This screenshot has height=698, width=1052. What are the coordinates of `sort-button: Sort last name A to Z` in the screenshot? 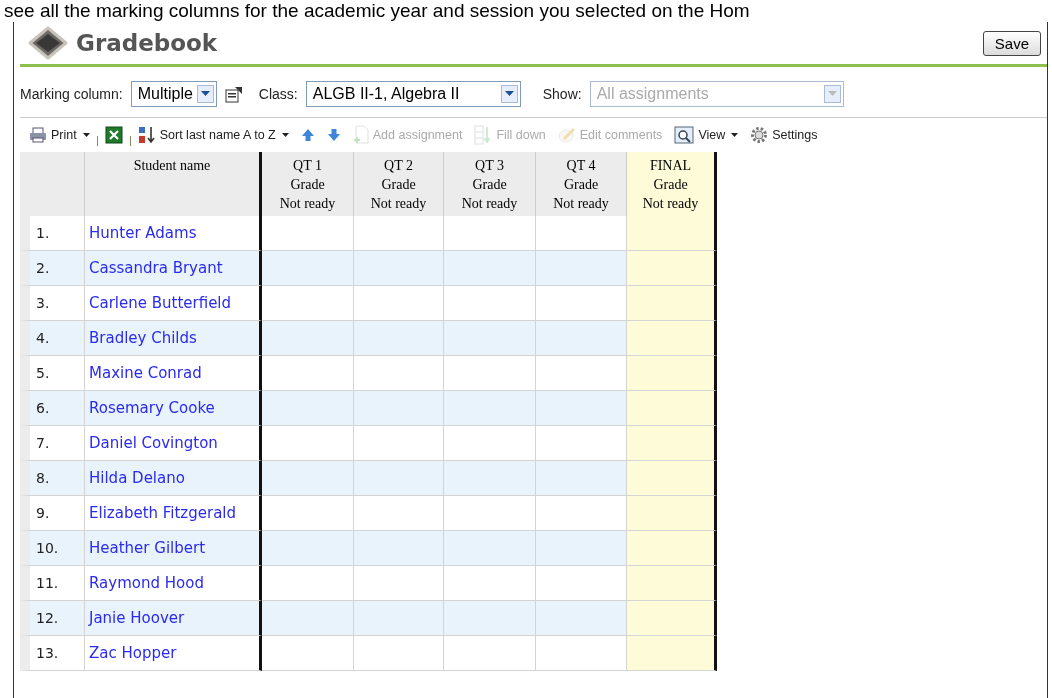 It's located at (213, 135).